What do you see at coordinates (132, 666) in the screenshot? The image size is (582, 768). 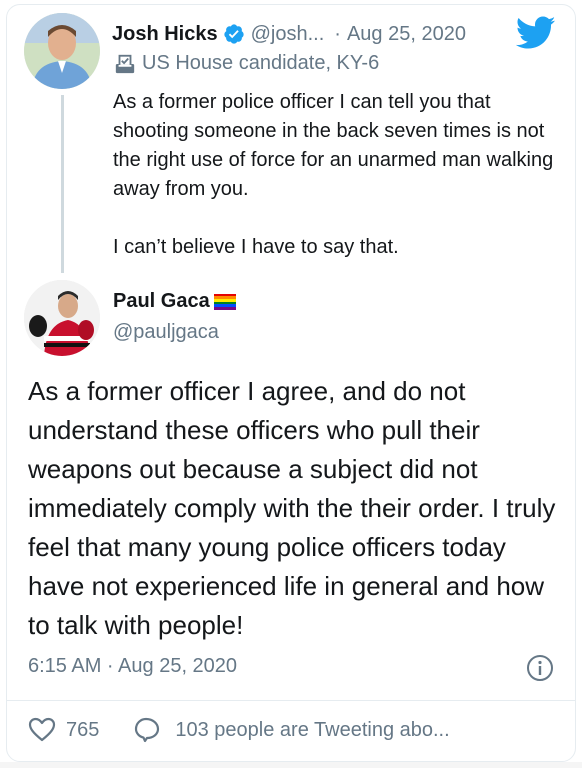 I see `reply-timestamp: 6:15 AM · Aug 25, 2020` at bounding box center [132, 666].